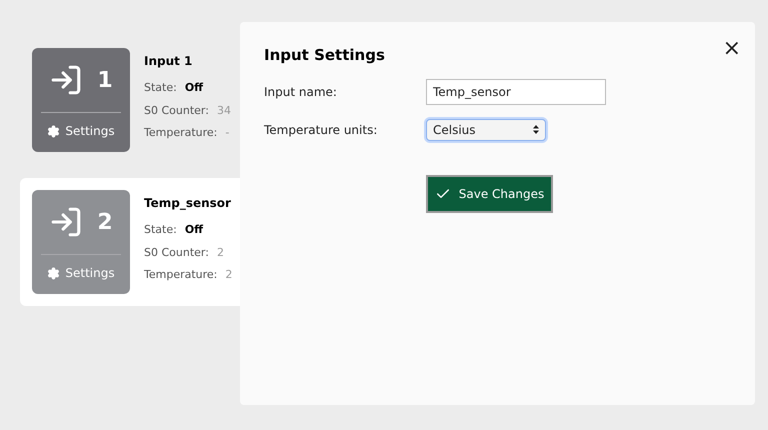  I want to click on settings-button: Settings, so click(81, 131).